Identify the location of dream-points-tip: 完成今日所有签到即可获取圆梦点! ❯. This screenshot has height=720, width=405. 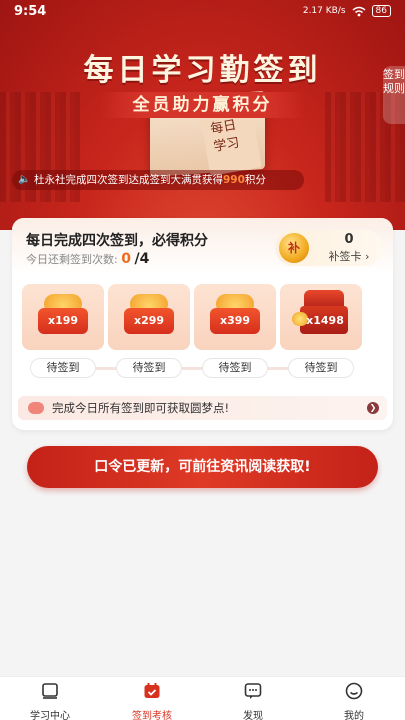
(202, 408).